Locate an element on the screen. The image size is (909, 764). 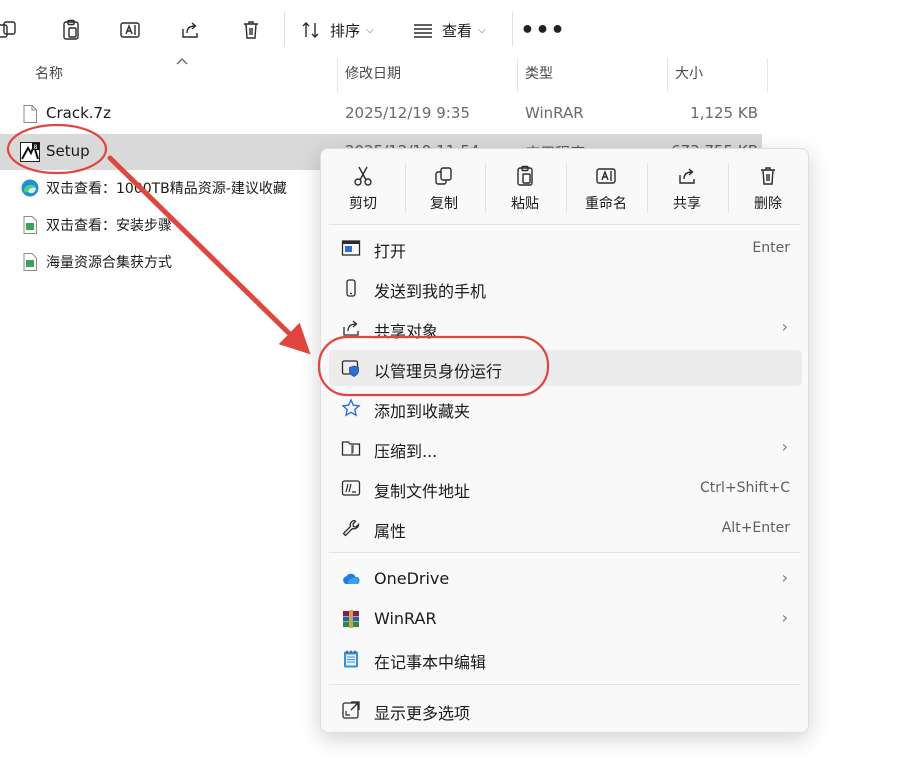
sort-icon is located at coordinates (310, 30).